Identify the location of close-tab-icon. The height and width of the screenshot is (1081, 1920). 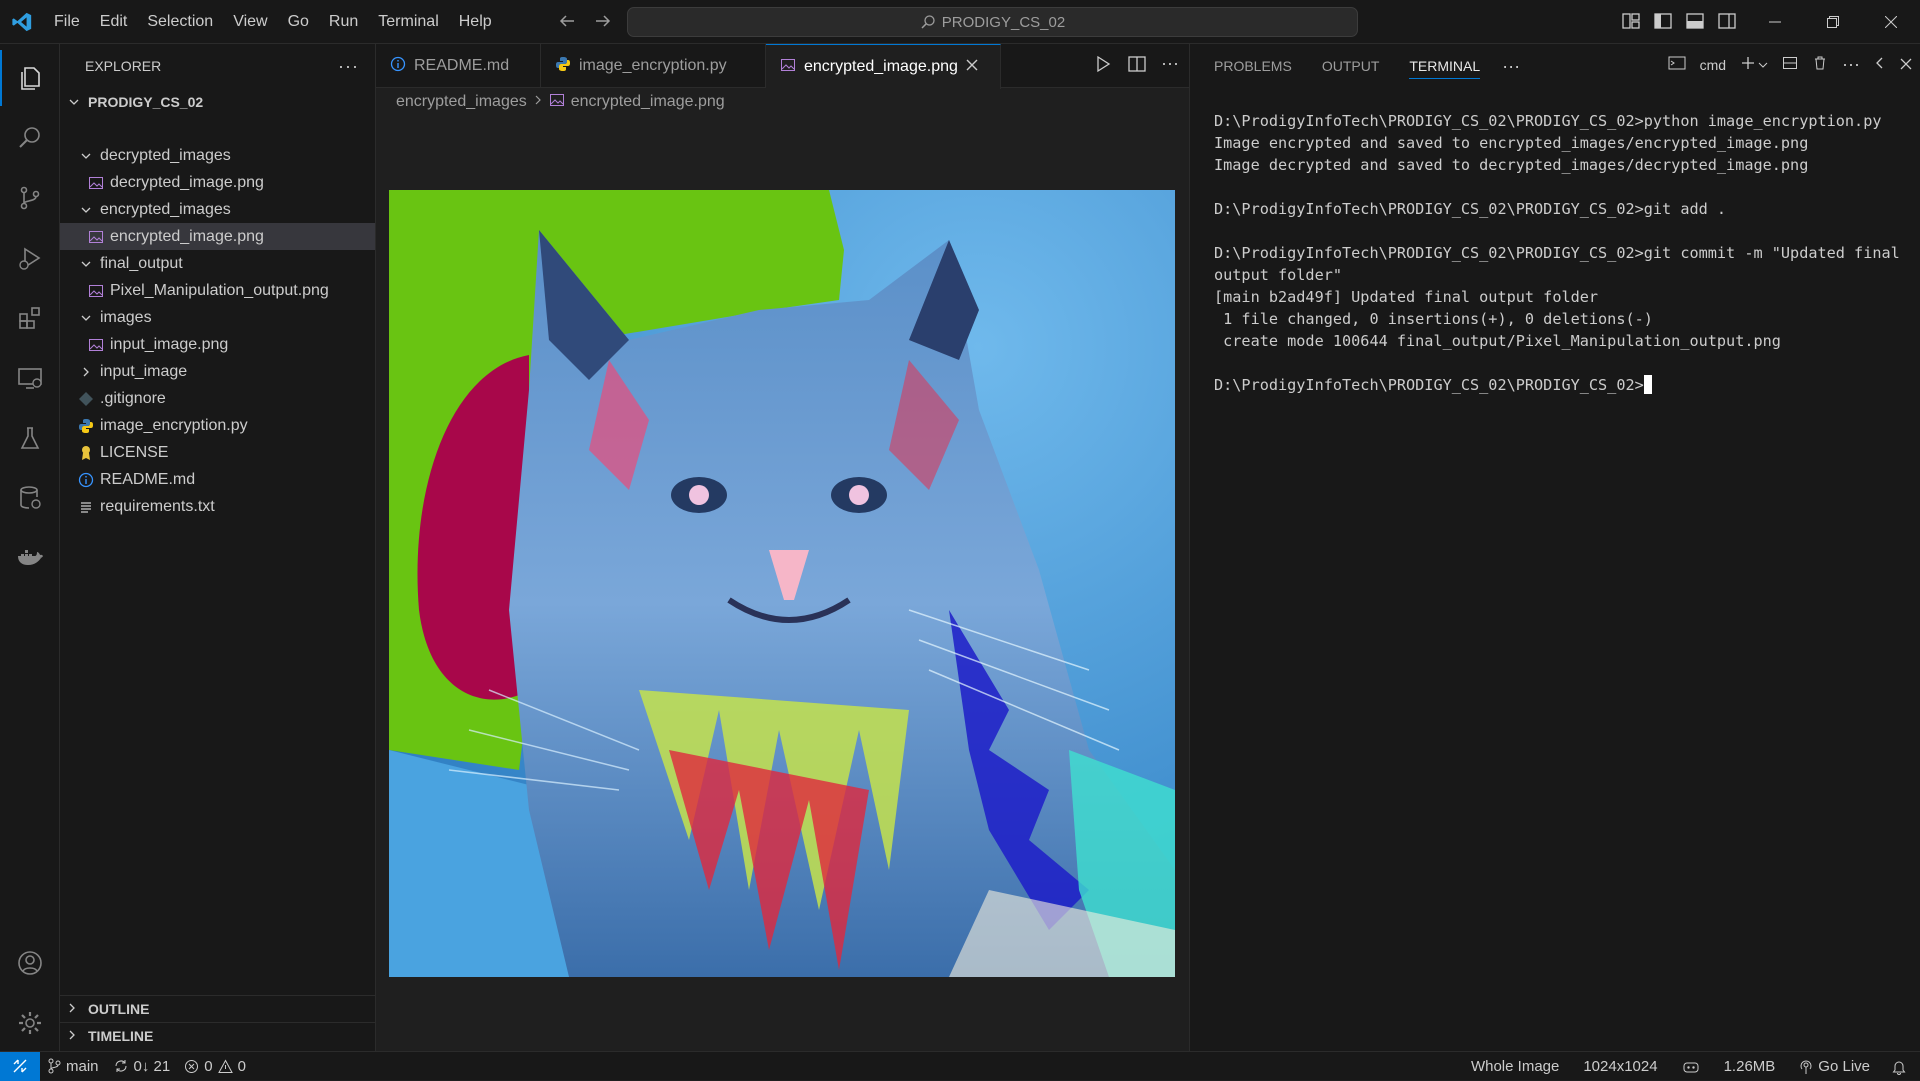
(972, 67).